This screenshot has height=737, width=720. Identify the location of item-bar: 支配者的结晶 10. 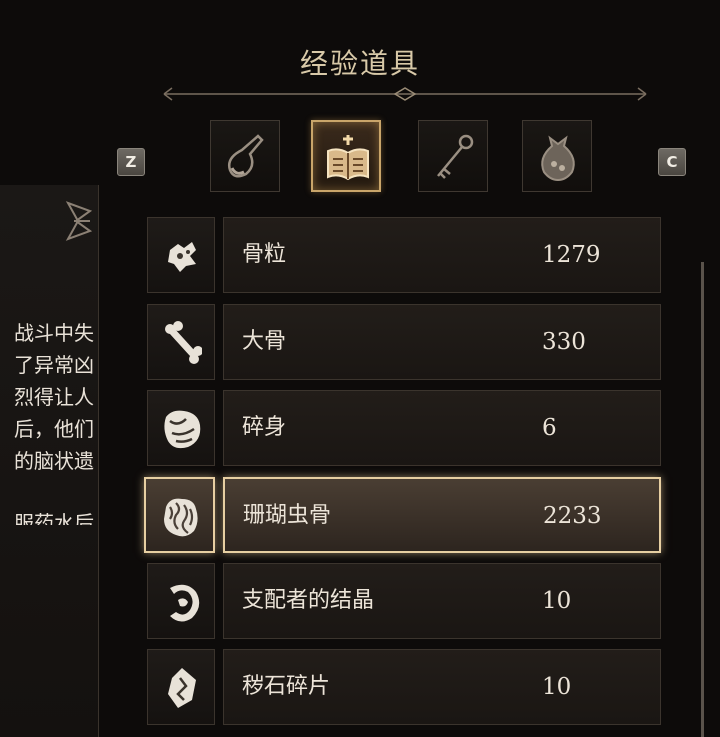
(442, 601).